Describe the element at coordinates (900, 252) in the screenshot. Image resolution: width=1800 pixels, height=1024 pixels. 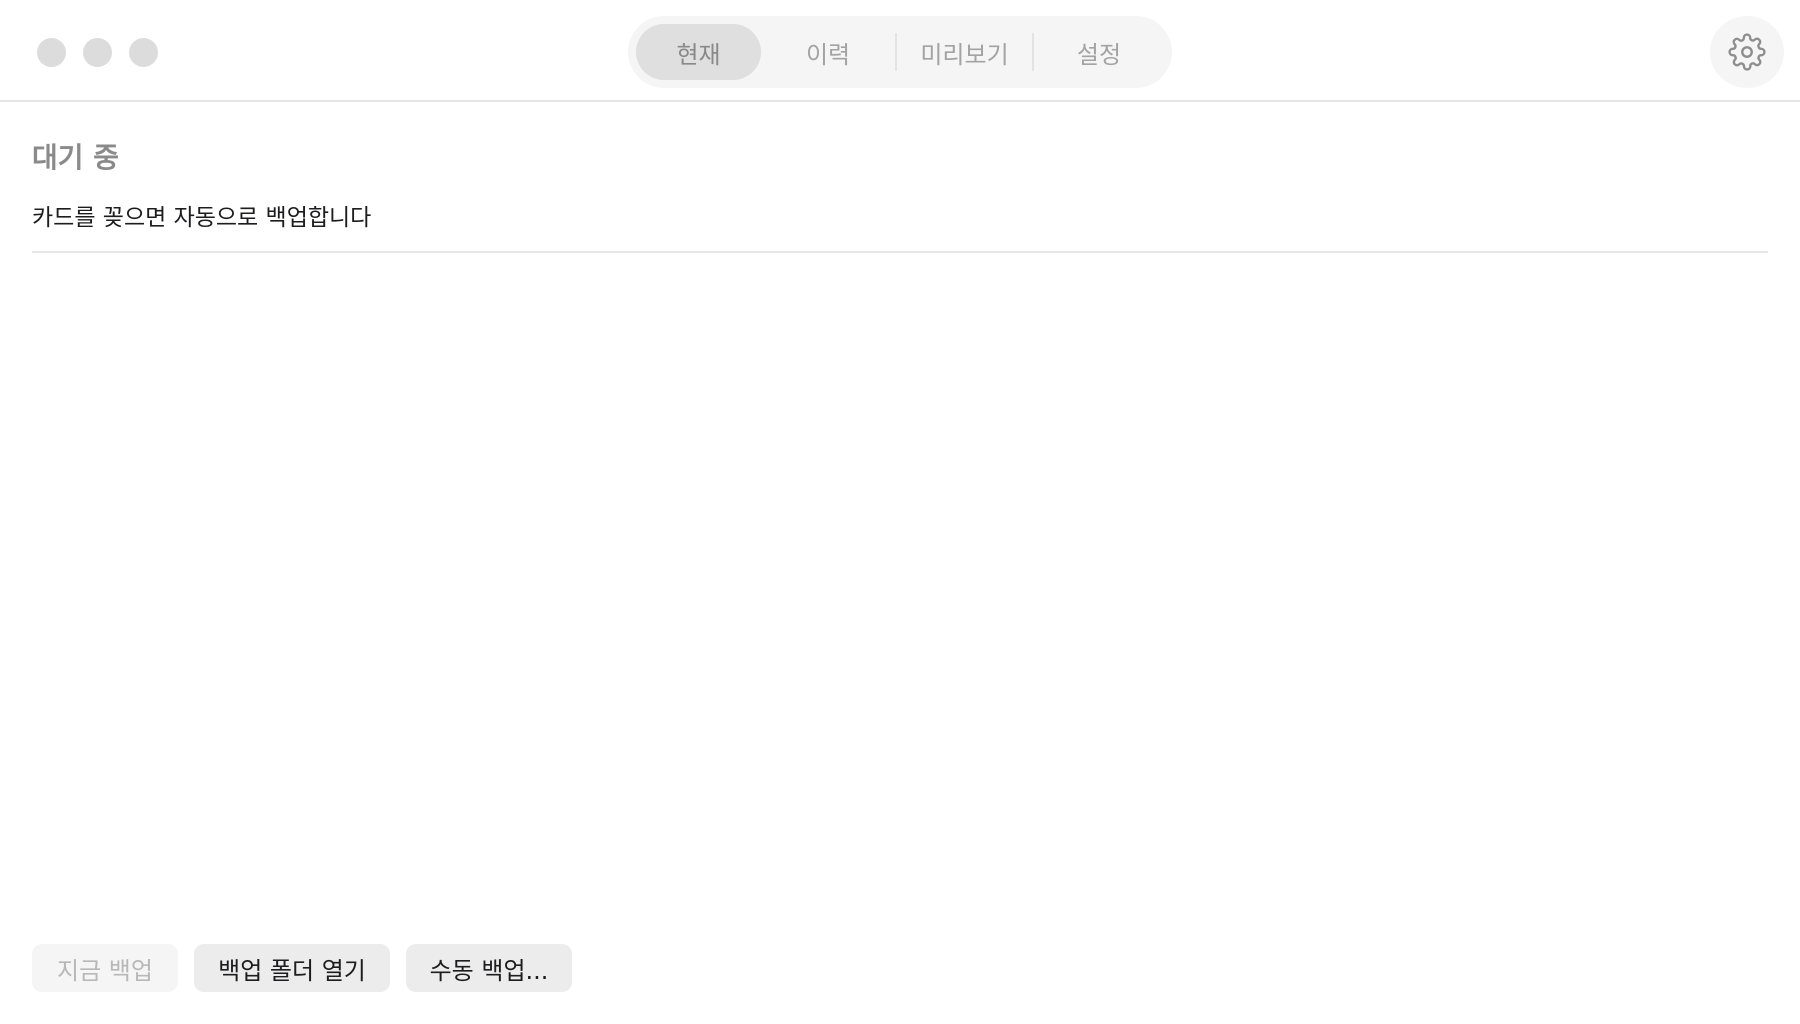
I see `section-divider` at that location.